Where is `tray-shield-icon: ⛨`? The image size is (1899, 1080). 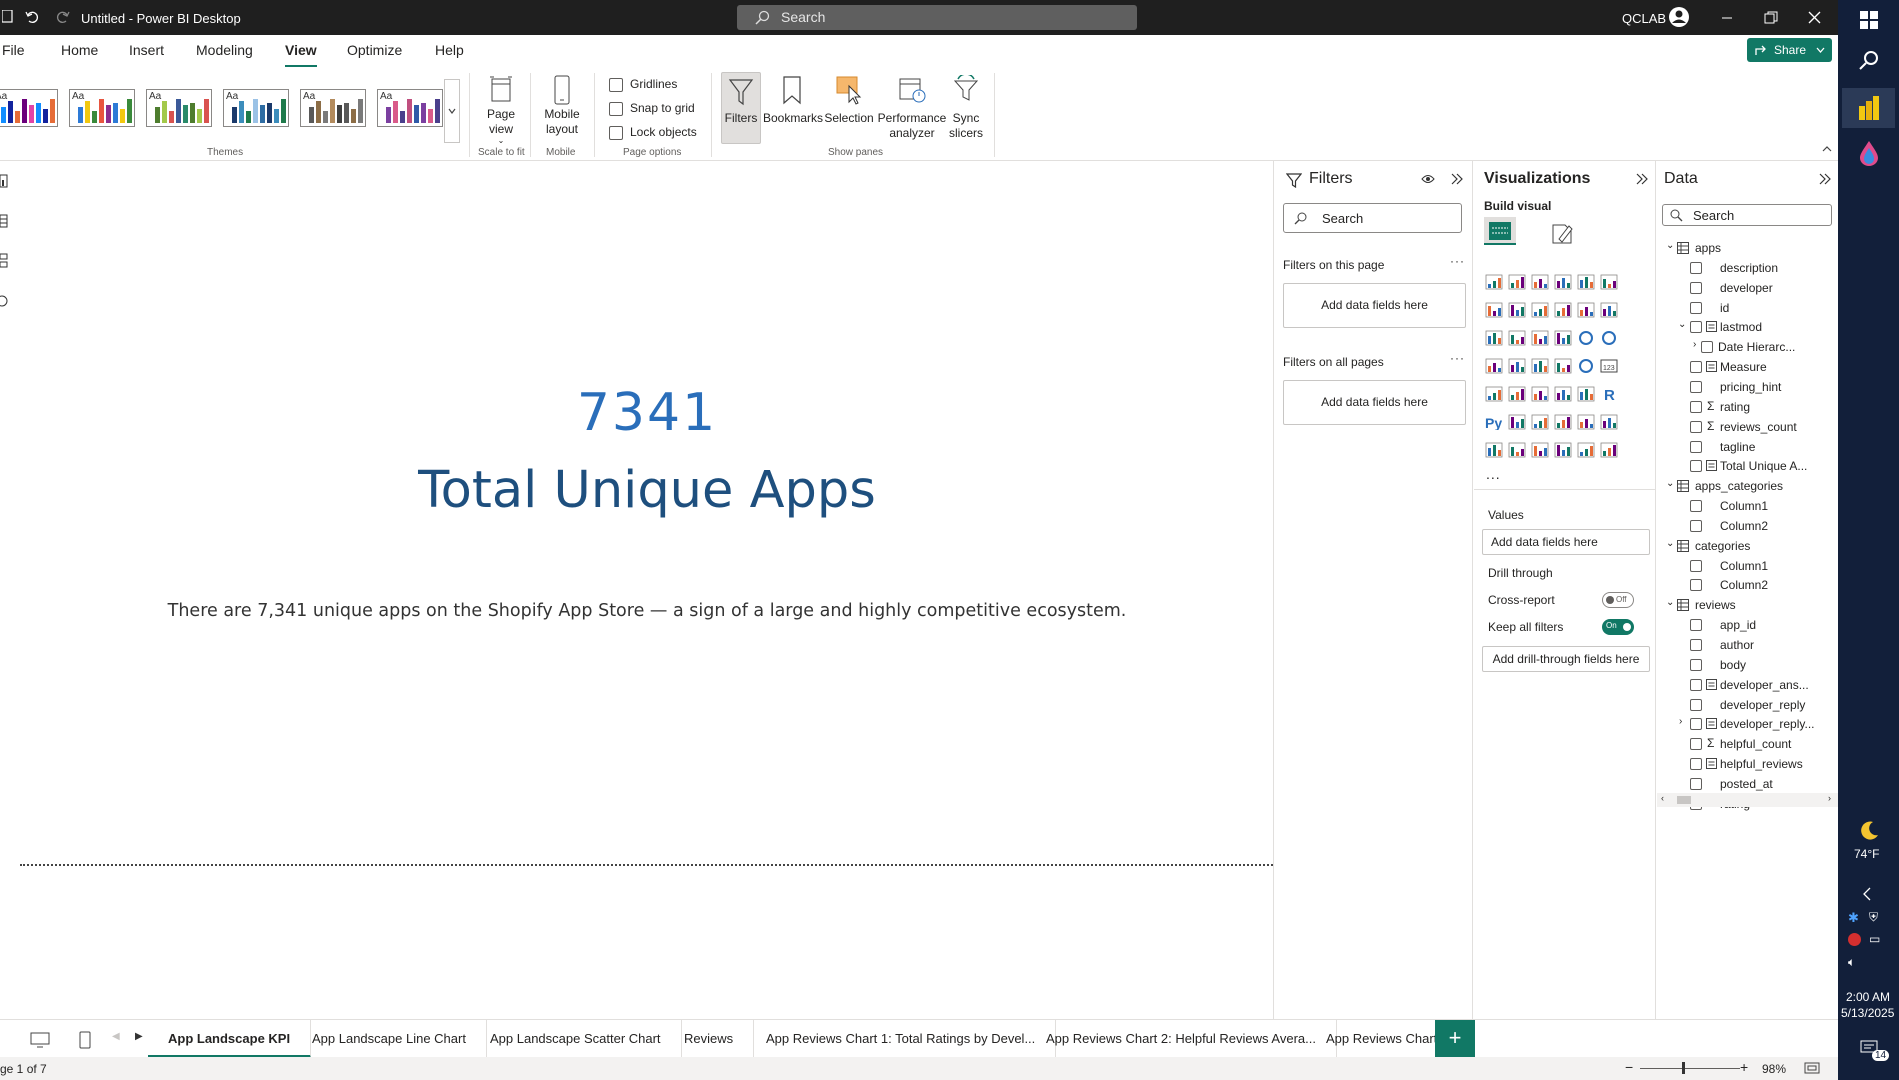
tray-shield-icon: ⛨ is located at coordinates (1873, 917).